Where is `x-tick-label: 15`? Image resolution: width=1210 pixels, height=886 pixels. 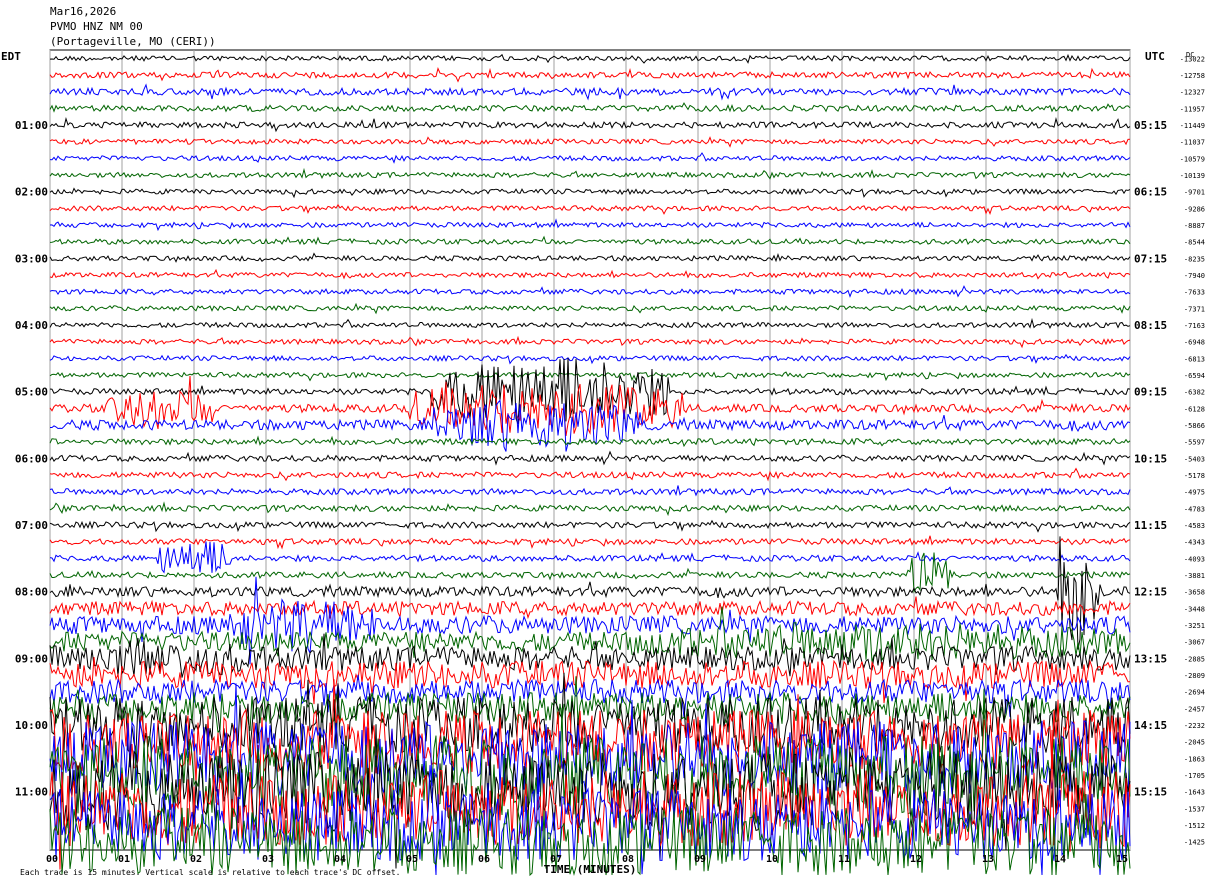
x-tick-label: 15 is located at coordinates (1122, 859).